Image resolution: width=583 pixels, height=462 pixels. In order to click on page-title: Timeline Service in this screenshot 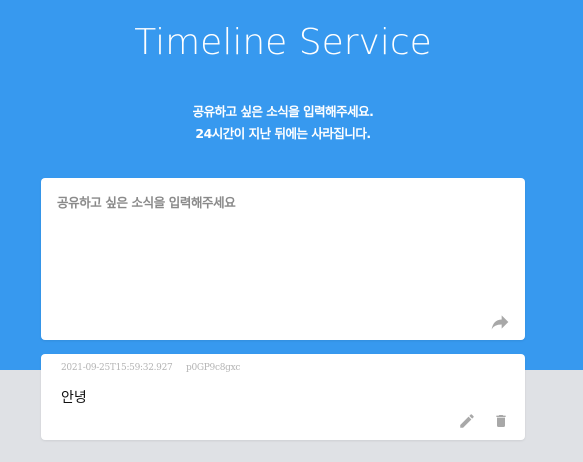, I will do `click(283, 42)`.